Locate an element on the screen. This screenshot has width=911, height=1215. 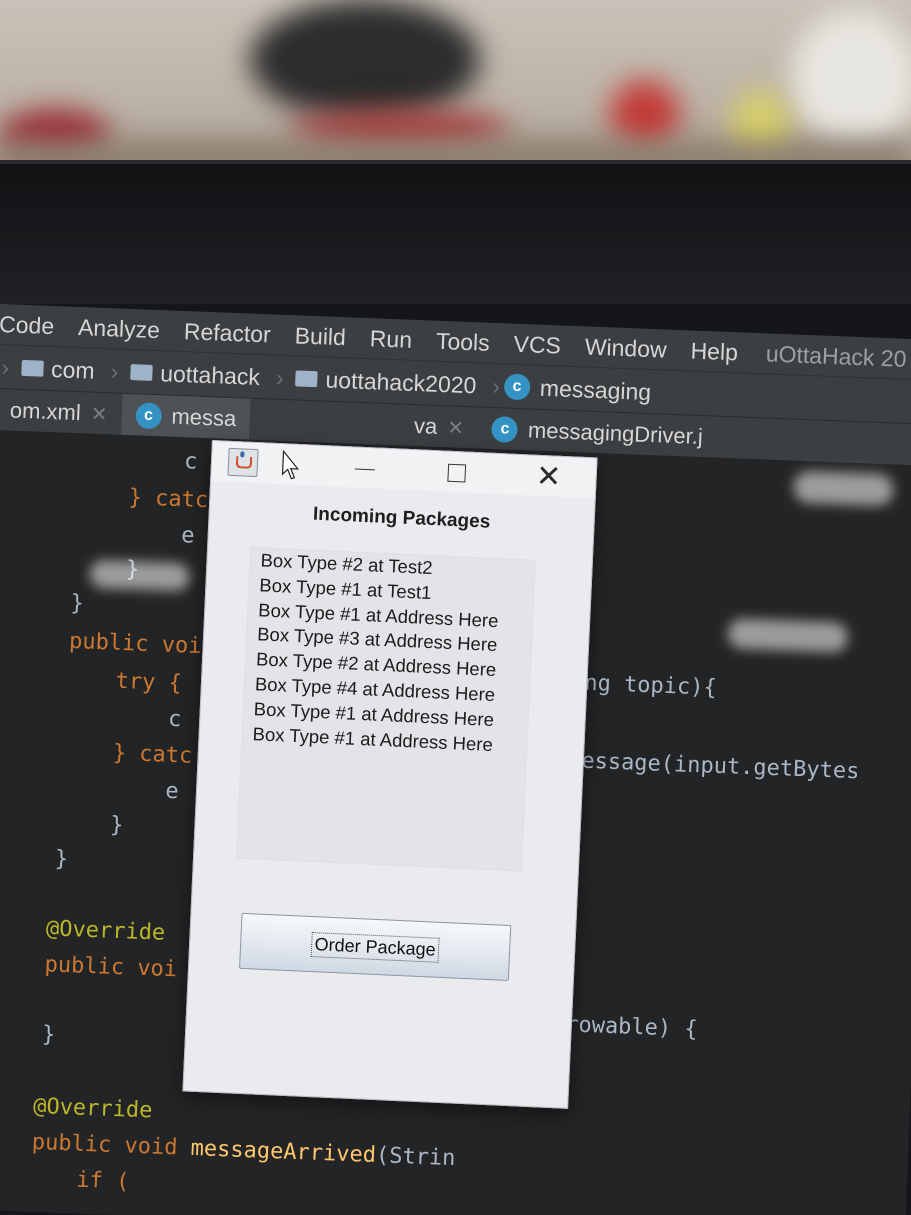
tab-messaging: c messa is located at coordinates (186, 417).